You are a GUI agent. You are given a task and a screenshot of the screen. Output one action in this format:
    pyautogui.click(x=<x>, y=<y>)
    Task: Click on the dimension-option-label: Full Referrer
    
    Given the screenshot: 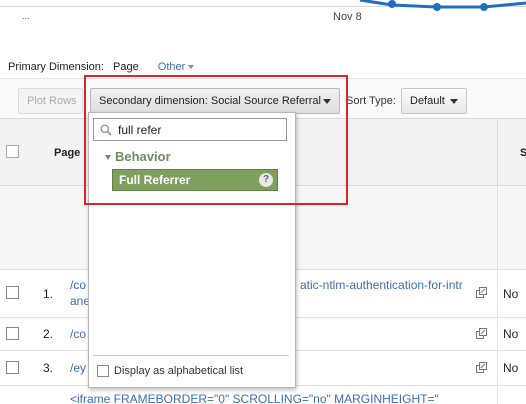 What is the action you would take?
    pyautogui.click(x=155, y=180)
    